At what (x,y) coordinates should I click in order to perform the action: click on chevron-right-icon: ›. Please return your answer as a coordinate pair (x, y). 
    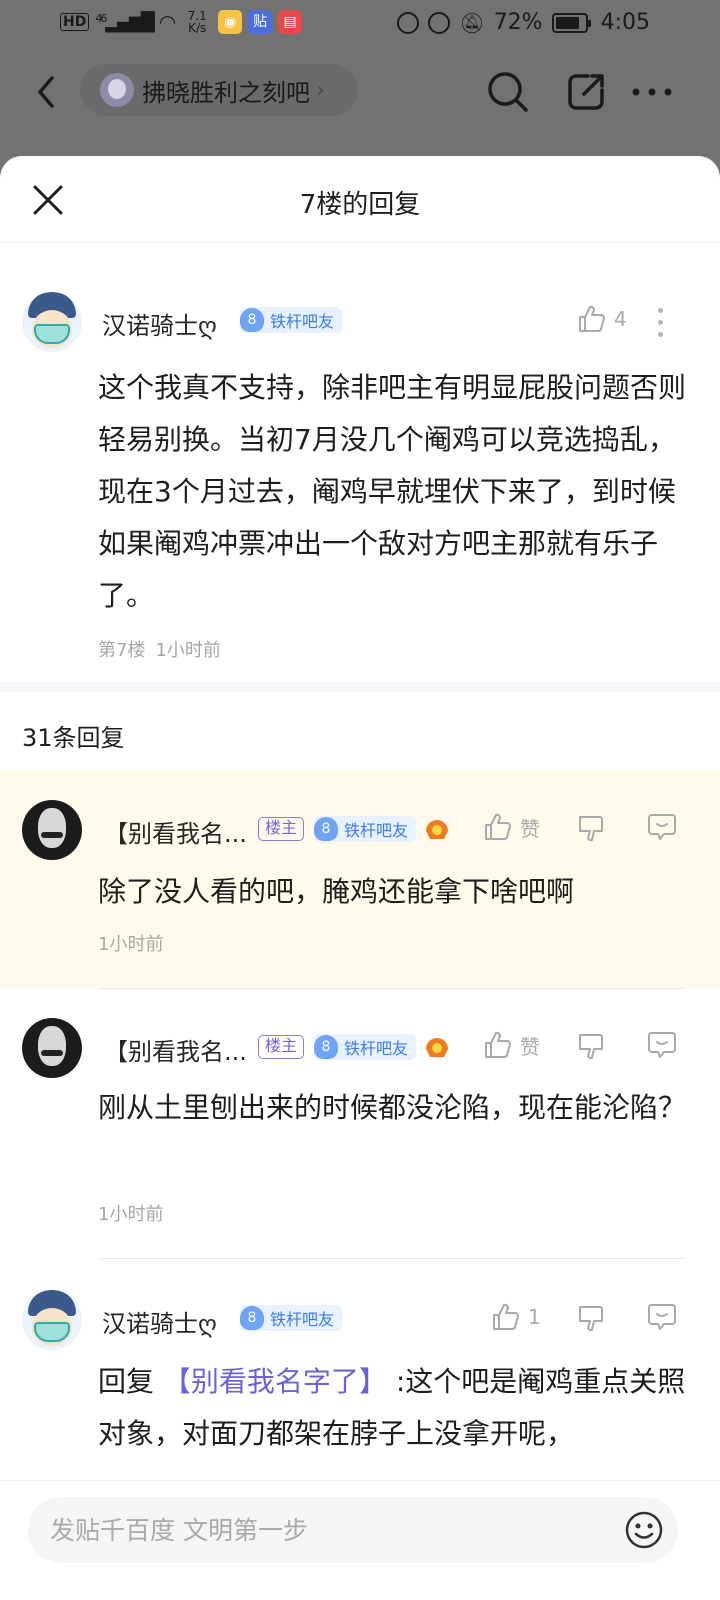
    Looking at the image, I should click on (320, 90).